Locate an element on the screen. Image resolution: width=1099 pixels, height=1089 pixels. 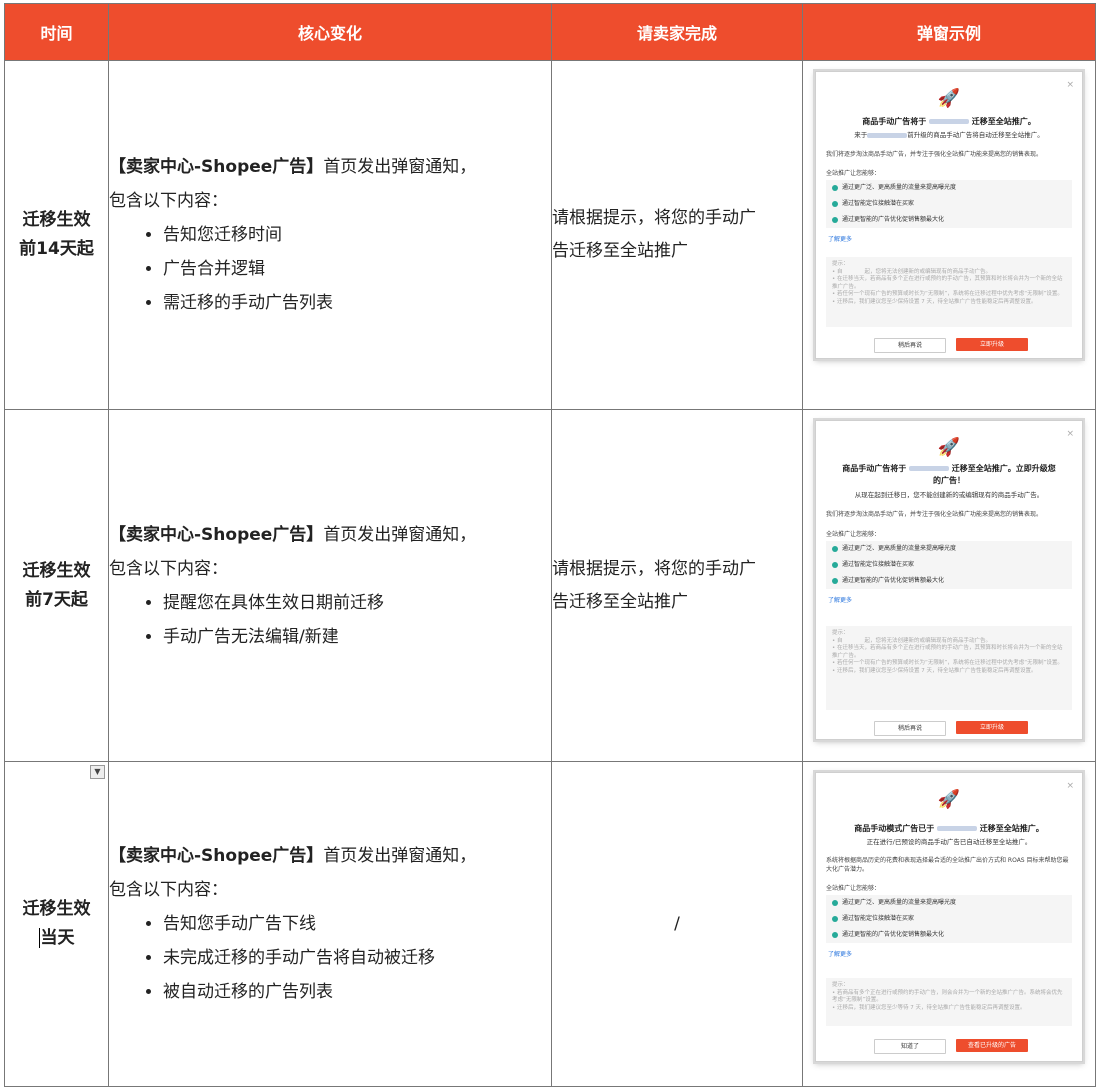
core-bullets: 告知您手动广告下线 未完成迁移的手动广告将自动被迁移 被自动迁移的广告列表 is located at coordinates (330, 958).